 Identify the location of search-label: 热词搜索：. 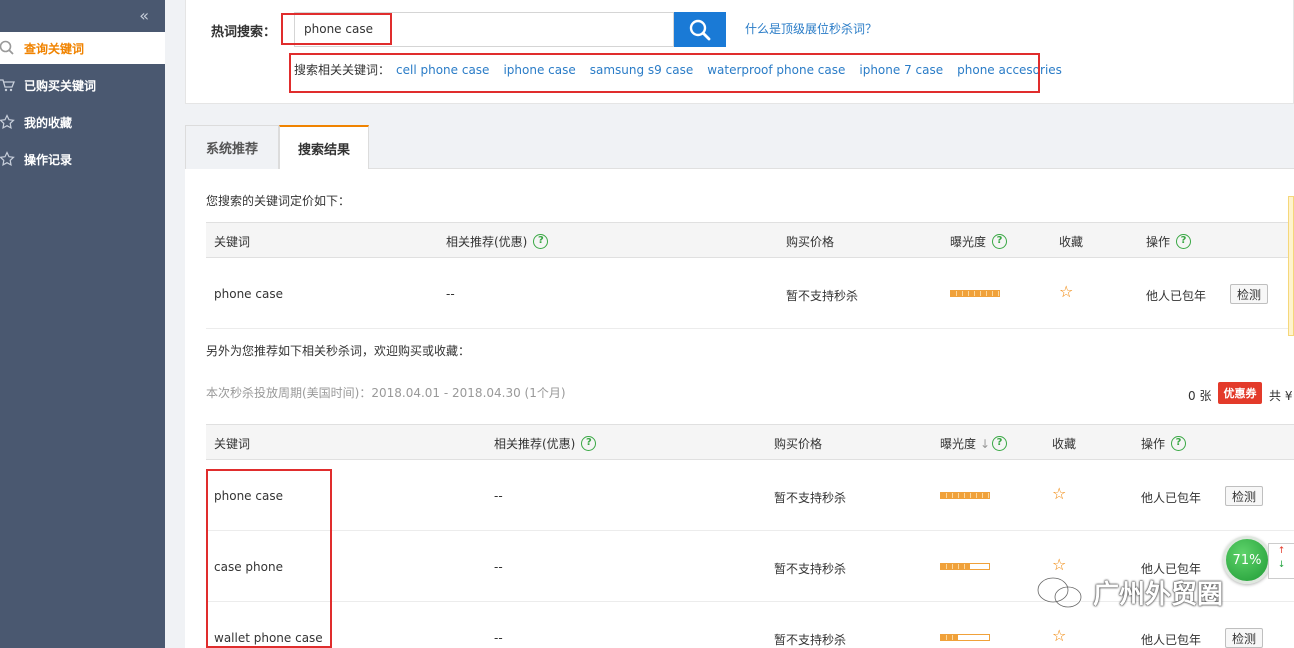
(244, 32).